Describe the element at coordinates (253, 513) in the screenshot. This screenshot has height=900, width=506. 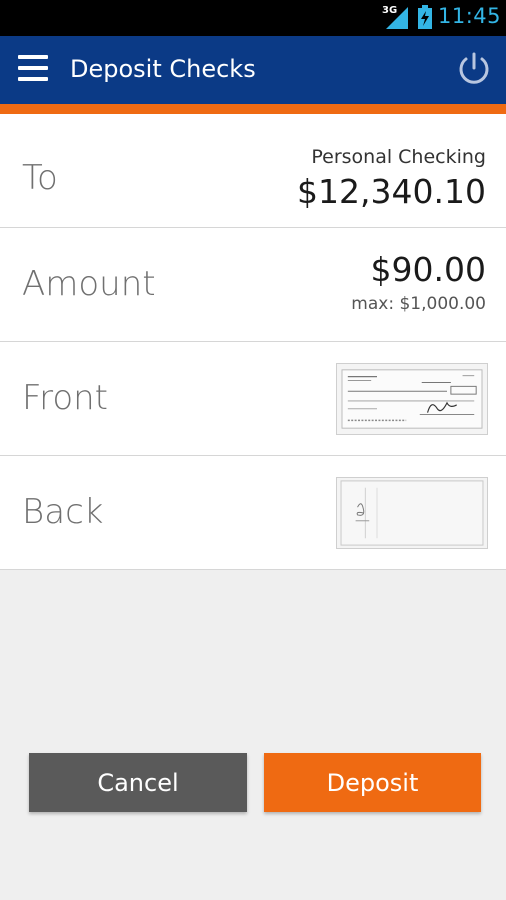
I see `back-image-row: Back` at that location.